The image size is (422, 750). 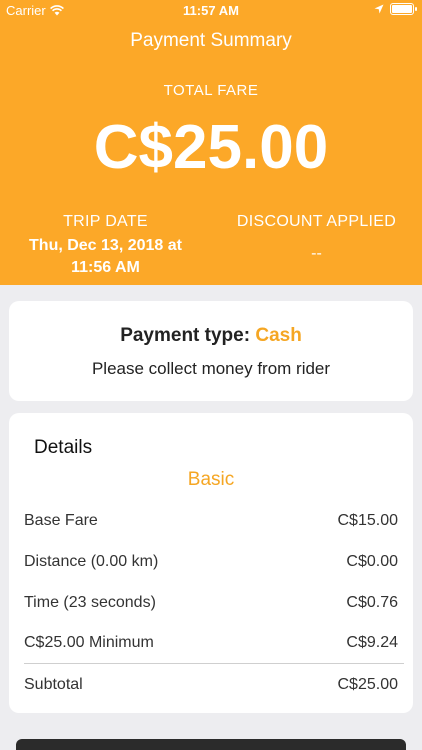 What do you see at coordinates (53, 684) in the screenshot?
I see `subtotal-label: Subtotal` at bounding box center [53, 684].